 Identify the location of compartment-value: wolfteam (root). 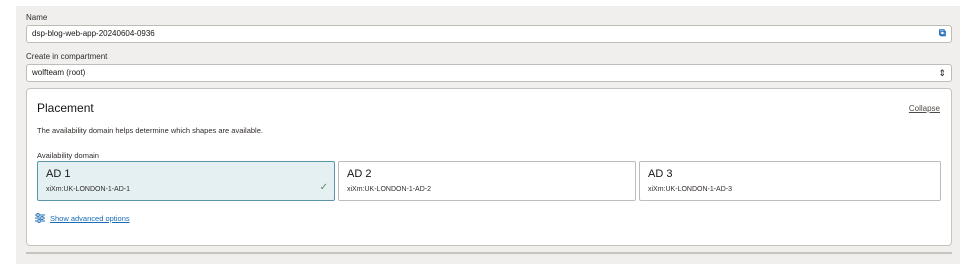
(59, 72).